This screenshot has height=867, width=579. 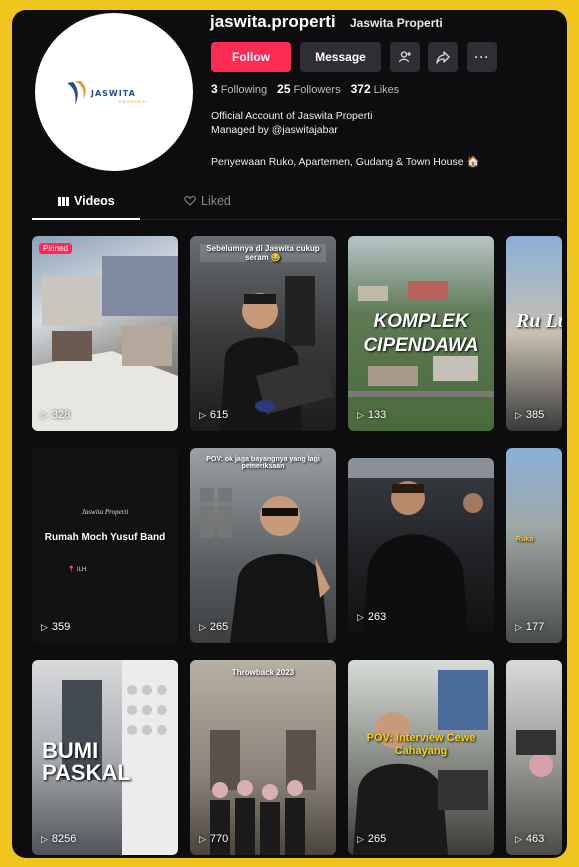 What do you see at coordinates (133, 101) in the screenshot?
I see `logo-subtext: PROPERTI` at bounding box center [133, 101].